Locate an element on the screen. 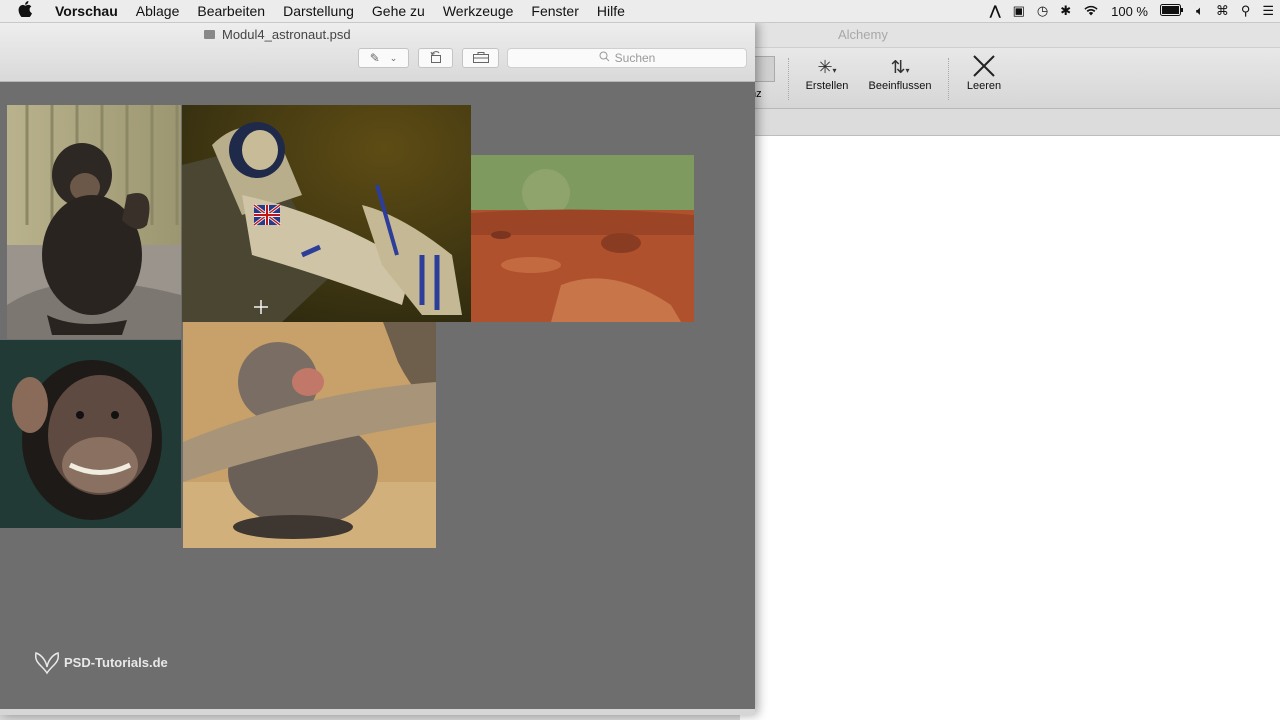 This screenshot has height=720, width=1280. chevron-down-icon: ⌄ is located at coordinates (393, 57).